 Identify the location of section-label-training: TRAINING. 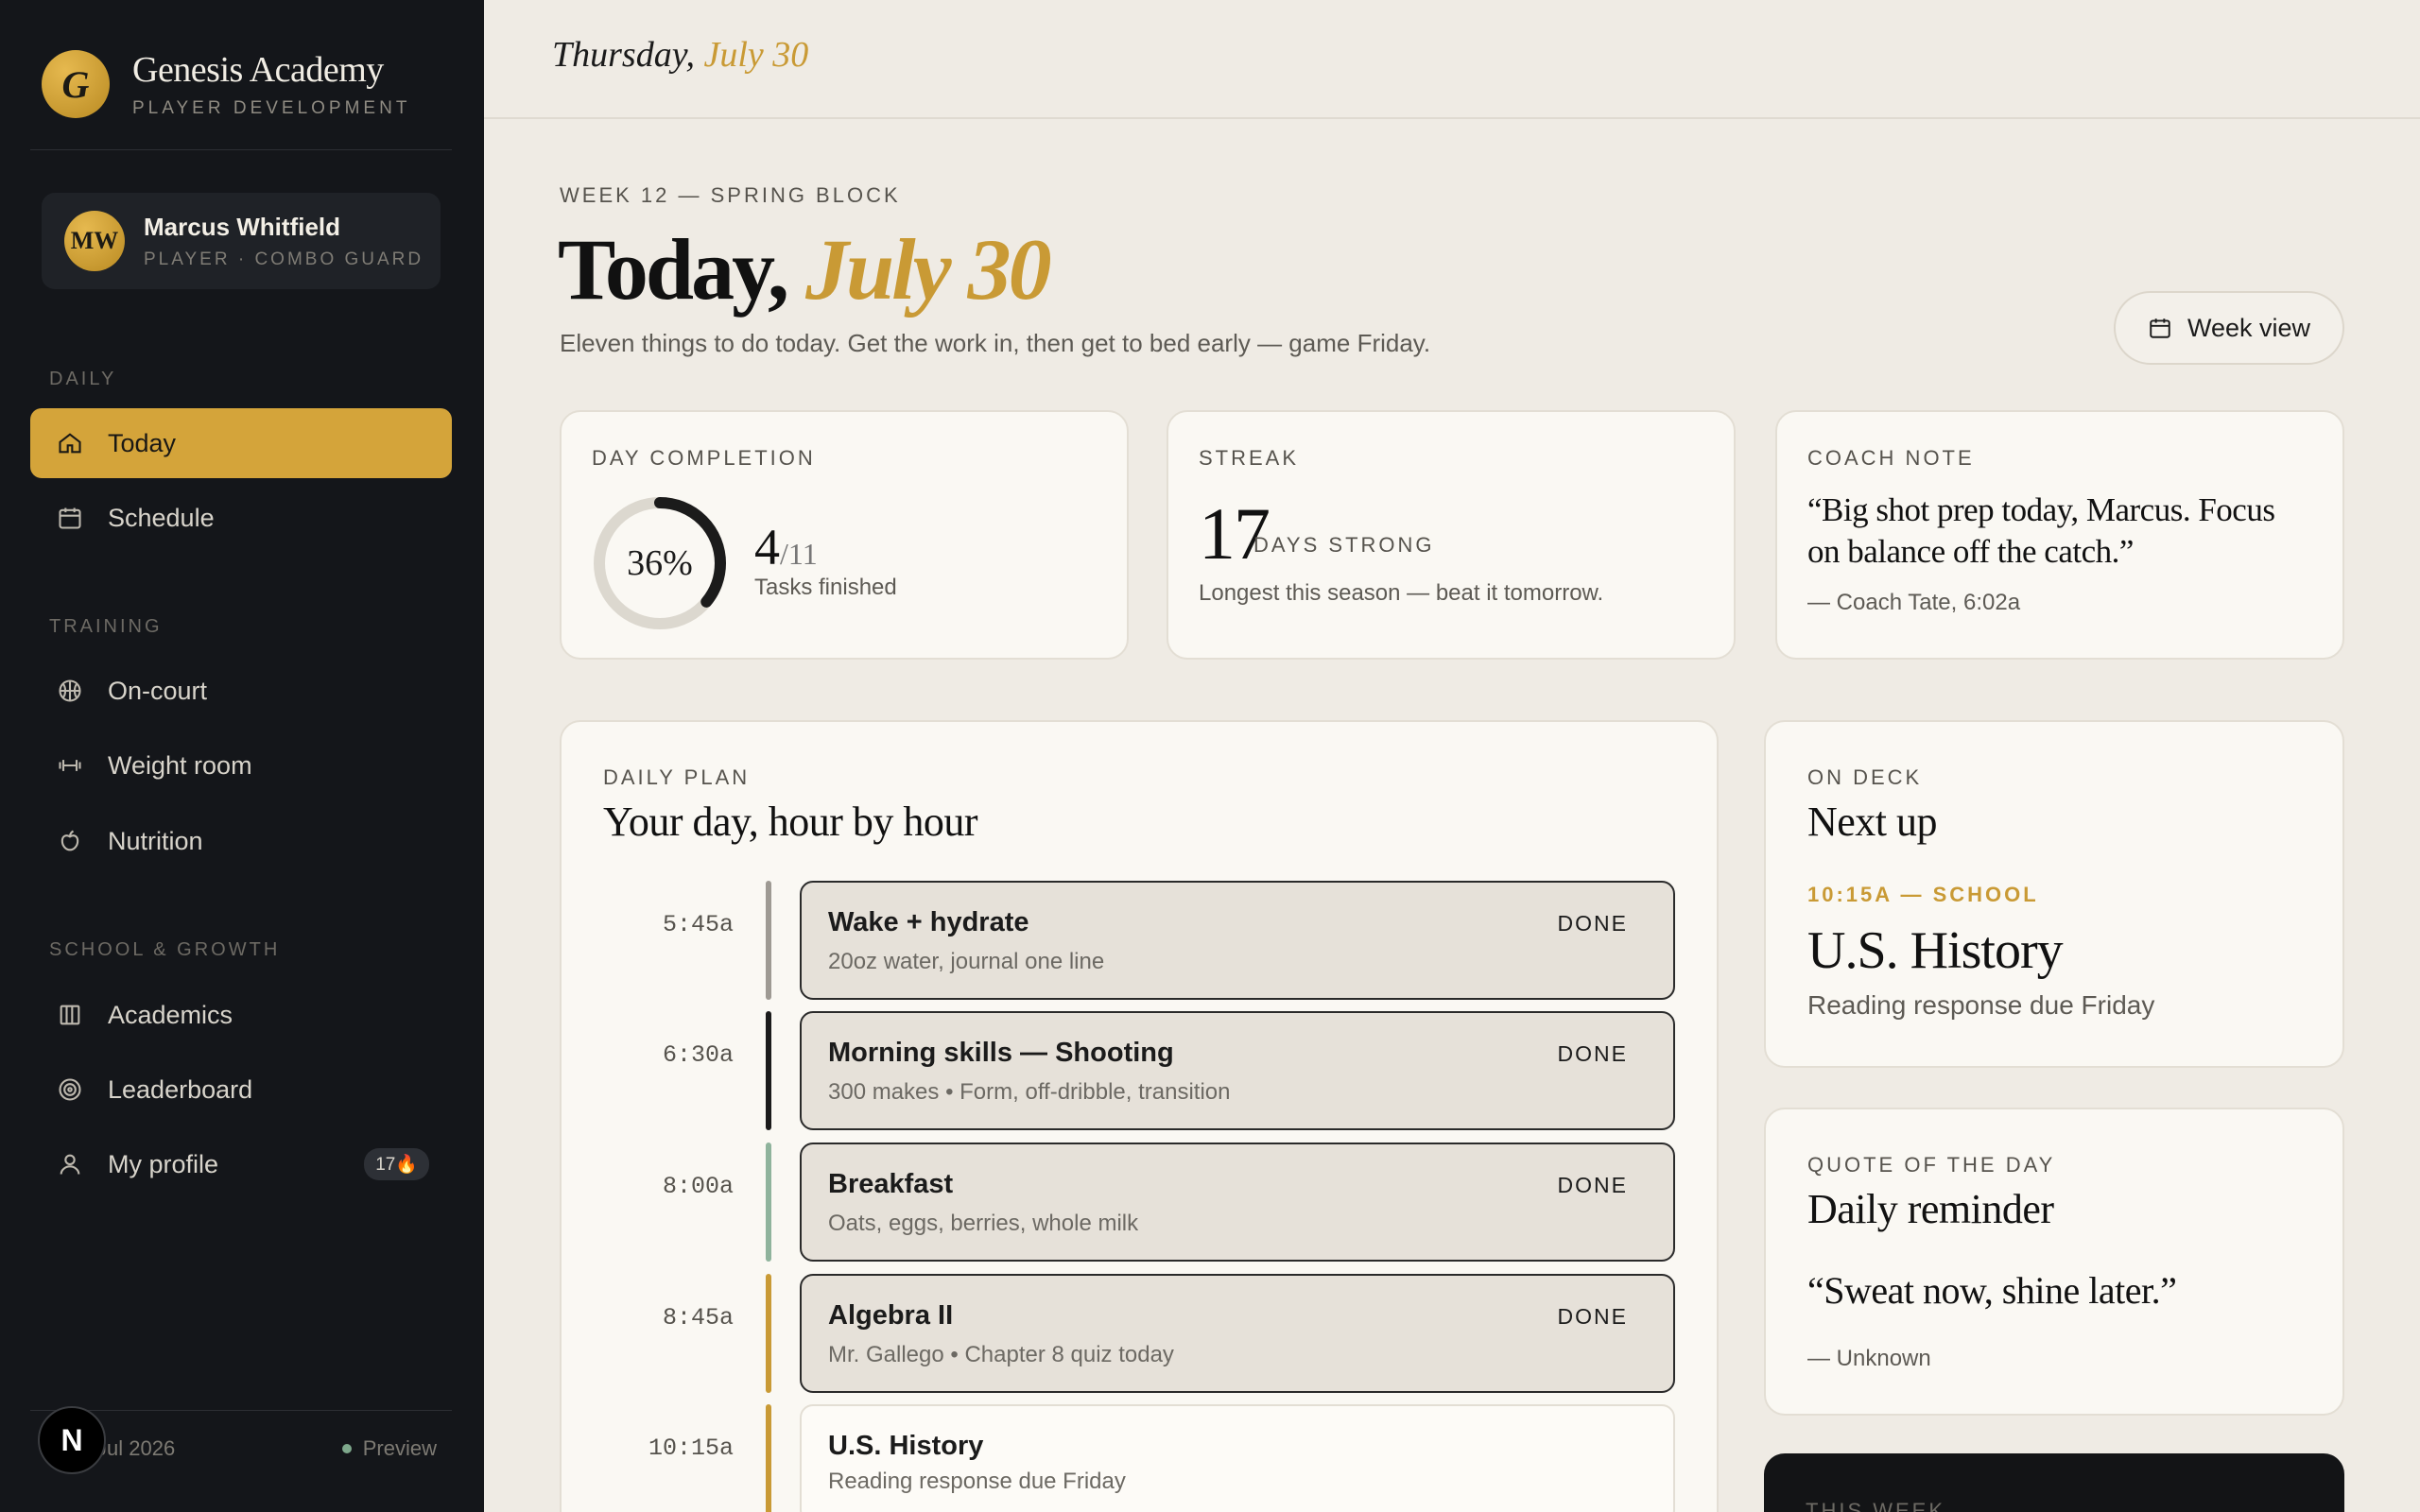
(106, 626).